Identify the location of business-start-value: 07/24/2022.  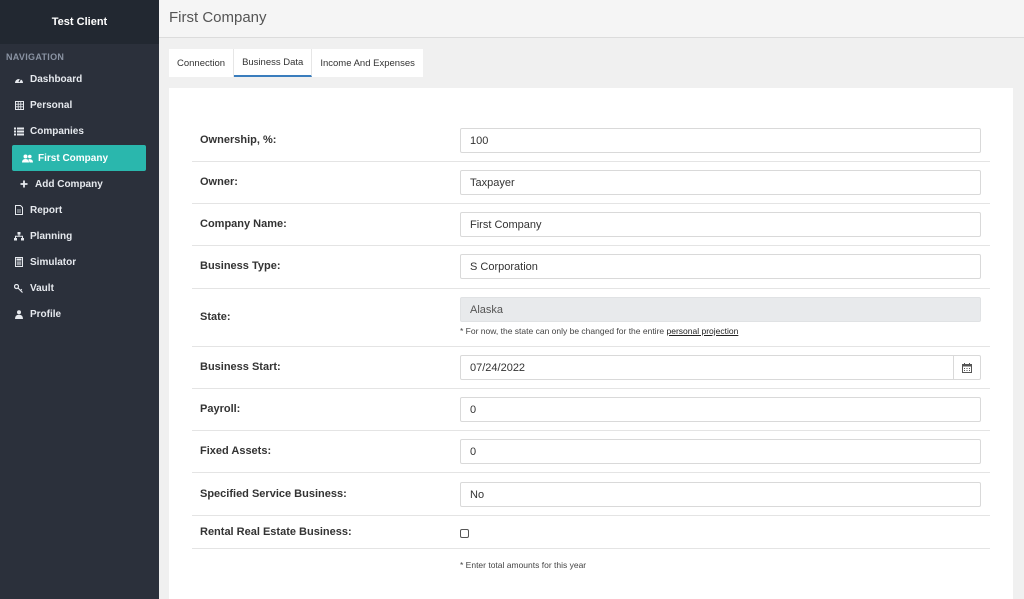
(498, 367).